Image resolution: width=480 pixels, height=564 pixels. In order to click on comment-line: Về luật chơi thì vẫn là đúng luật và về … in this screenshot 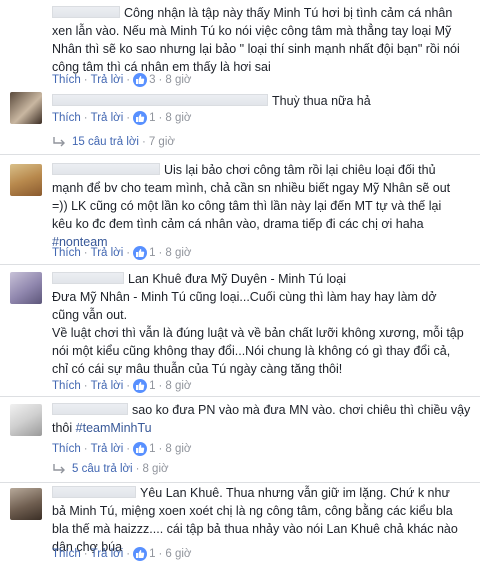, I will do `click(258, 333)`.